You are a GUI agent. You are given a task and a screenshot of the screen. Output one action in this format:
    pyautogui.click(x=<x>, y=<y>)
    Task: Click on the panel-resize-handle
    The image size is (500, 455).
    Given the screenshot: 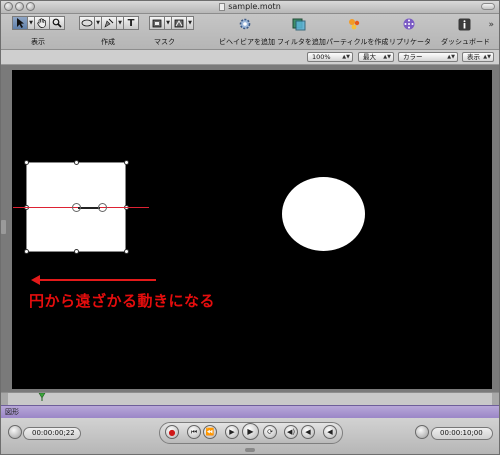 What is the action you would take?
    pyautogui.click(x=3, y=227)
    